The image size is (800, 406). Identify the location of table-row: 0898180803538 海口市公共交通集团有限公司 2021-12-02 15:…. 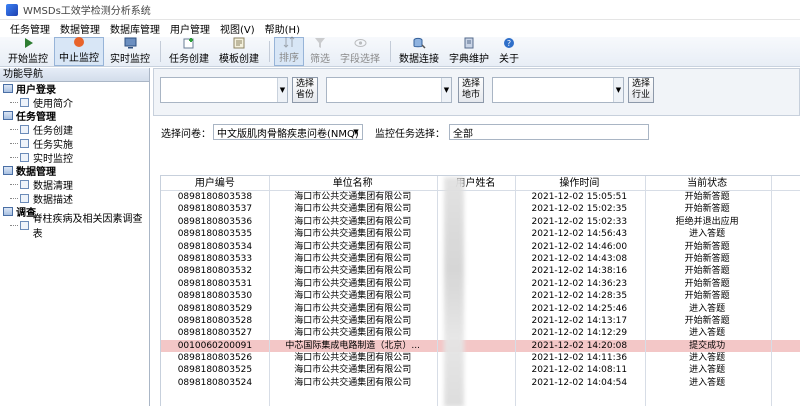
(480, 197).